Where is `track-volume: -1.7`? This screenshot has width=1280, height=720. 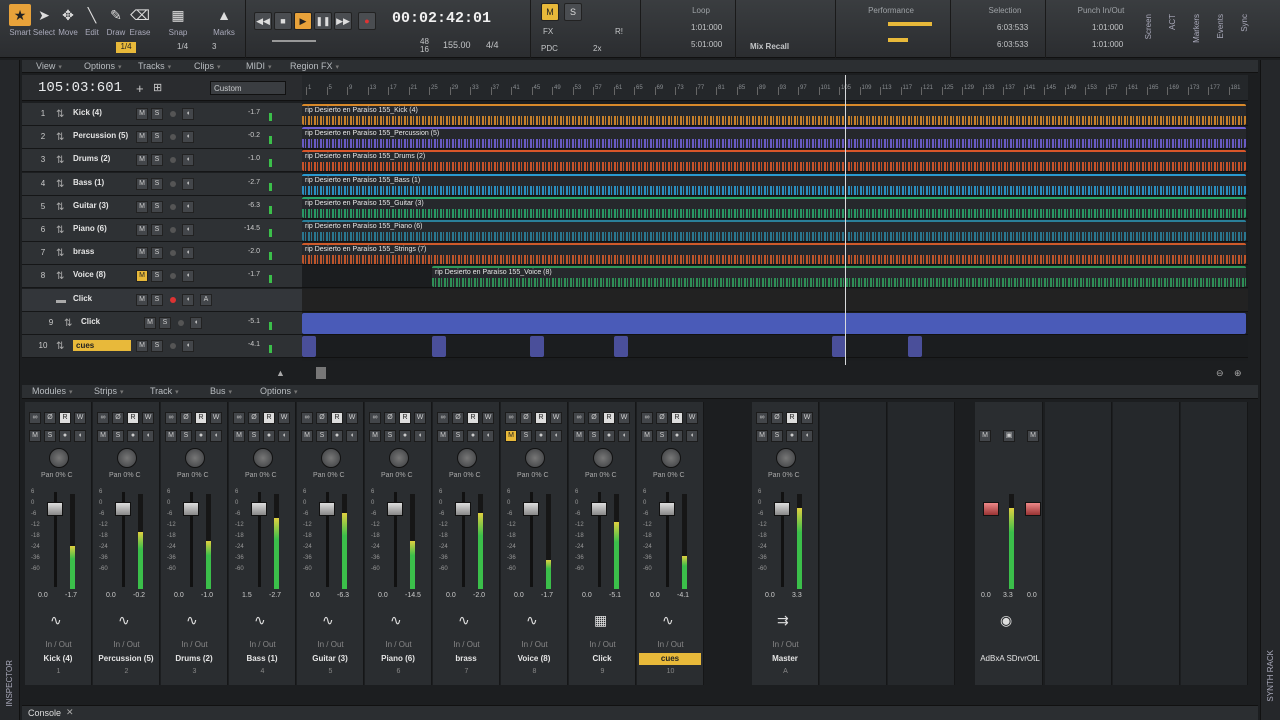
track-volume: -1.7 is located at coordinates (248, 112).